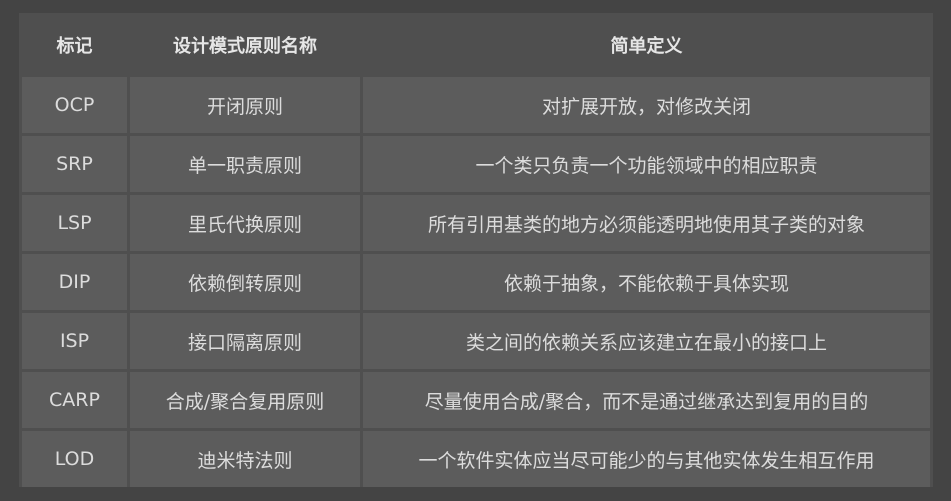  Describe the element at coordinates (245, 459) in the screenshot. I see `cell-name: 迪米特法则` at that location.